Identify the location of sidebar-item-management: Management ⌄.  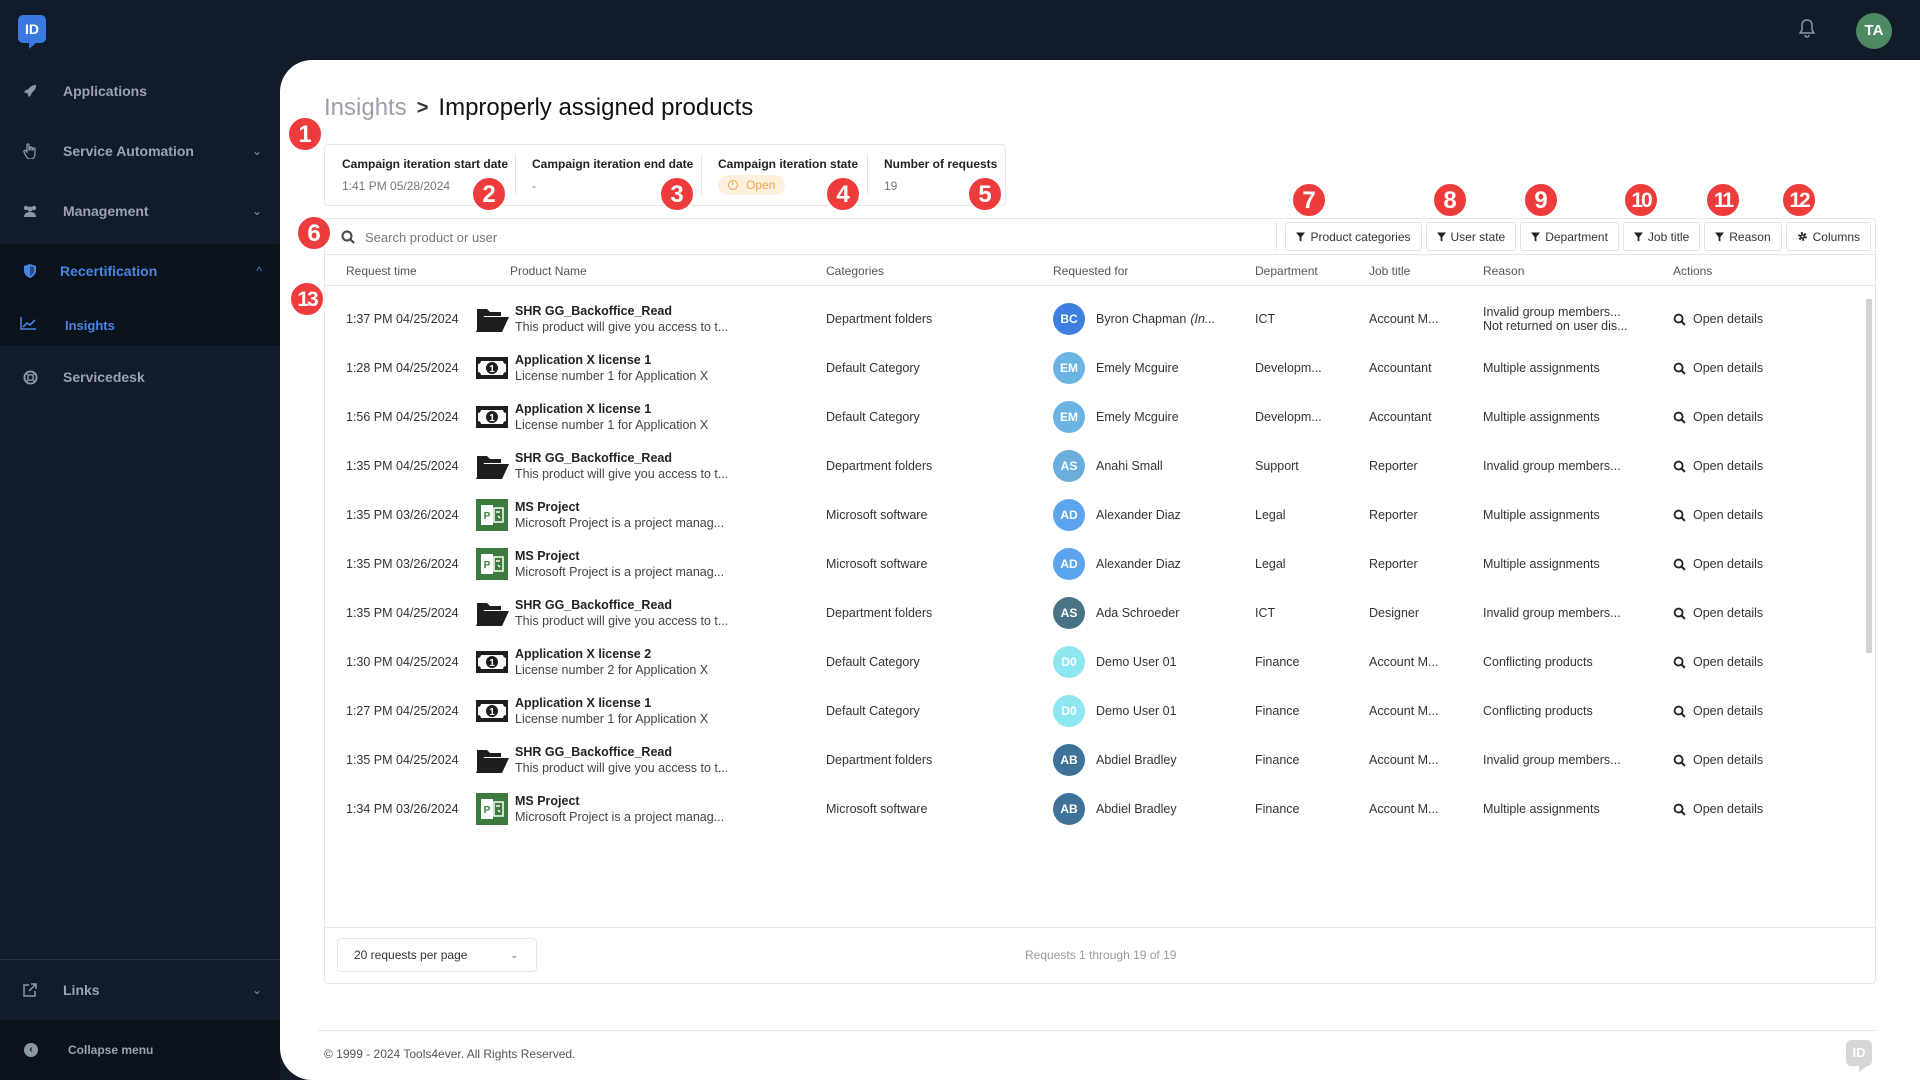
(140, 211).